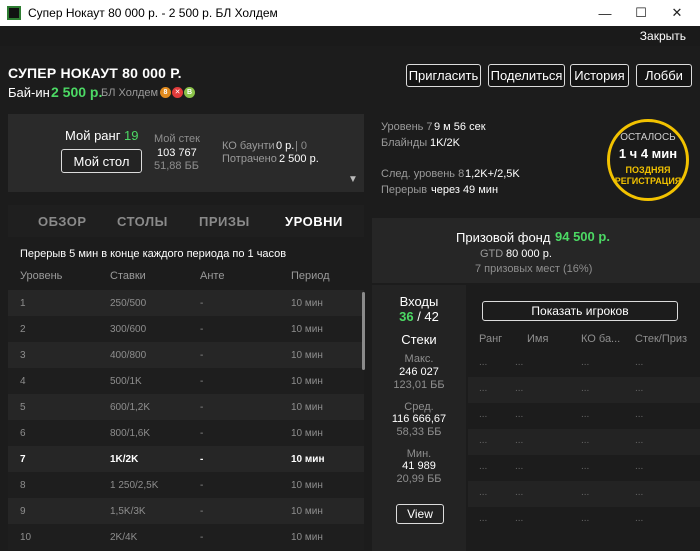 The height and width of the screenshot is (551, 700). What do you see at coordinates (407, 127) in the screenshot?
I see `level-label: Уровень 7` at bounding box center [407, 127].